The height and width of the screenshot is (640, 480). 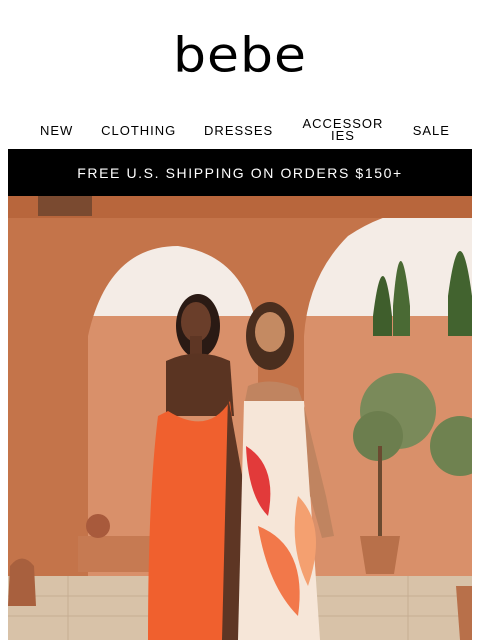 What do you see at coordinates (56, 130) in the screenshot?
I see `nav-item-new: NEW` at bounding box center [56, 130].